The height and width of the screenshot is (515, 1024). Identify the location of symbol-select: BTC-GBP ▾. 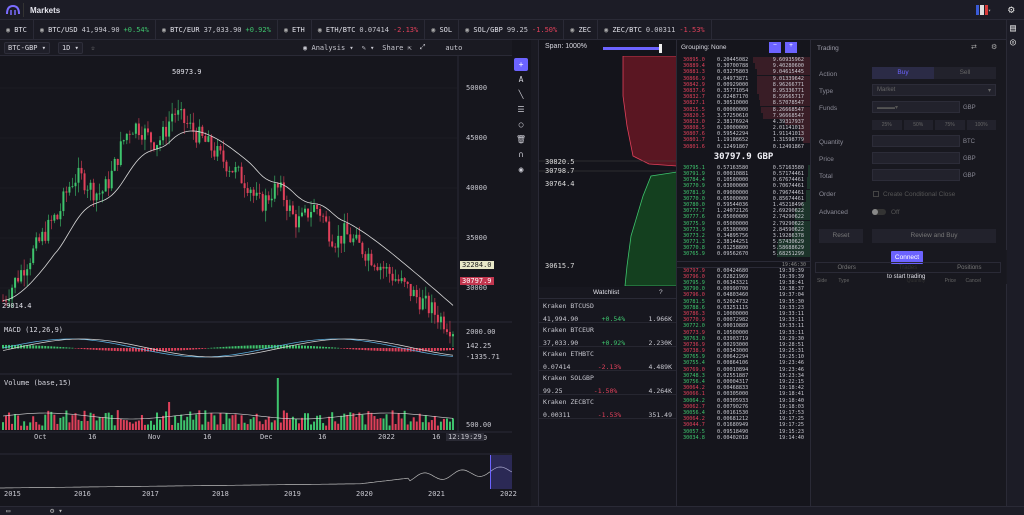
(27, 47).